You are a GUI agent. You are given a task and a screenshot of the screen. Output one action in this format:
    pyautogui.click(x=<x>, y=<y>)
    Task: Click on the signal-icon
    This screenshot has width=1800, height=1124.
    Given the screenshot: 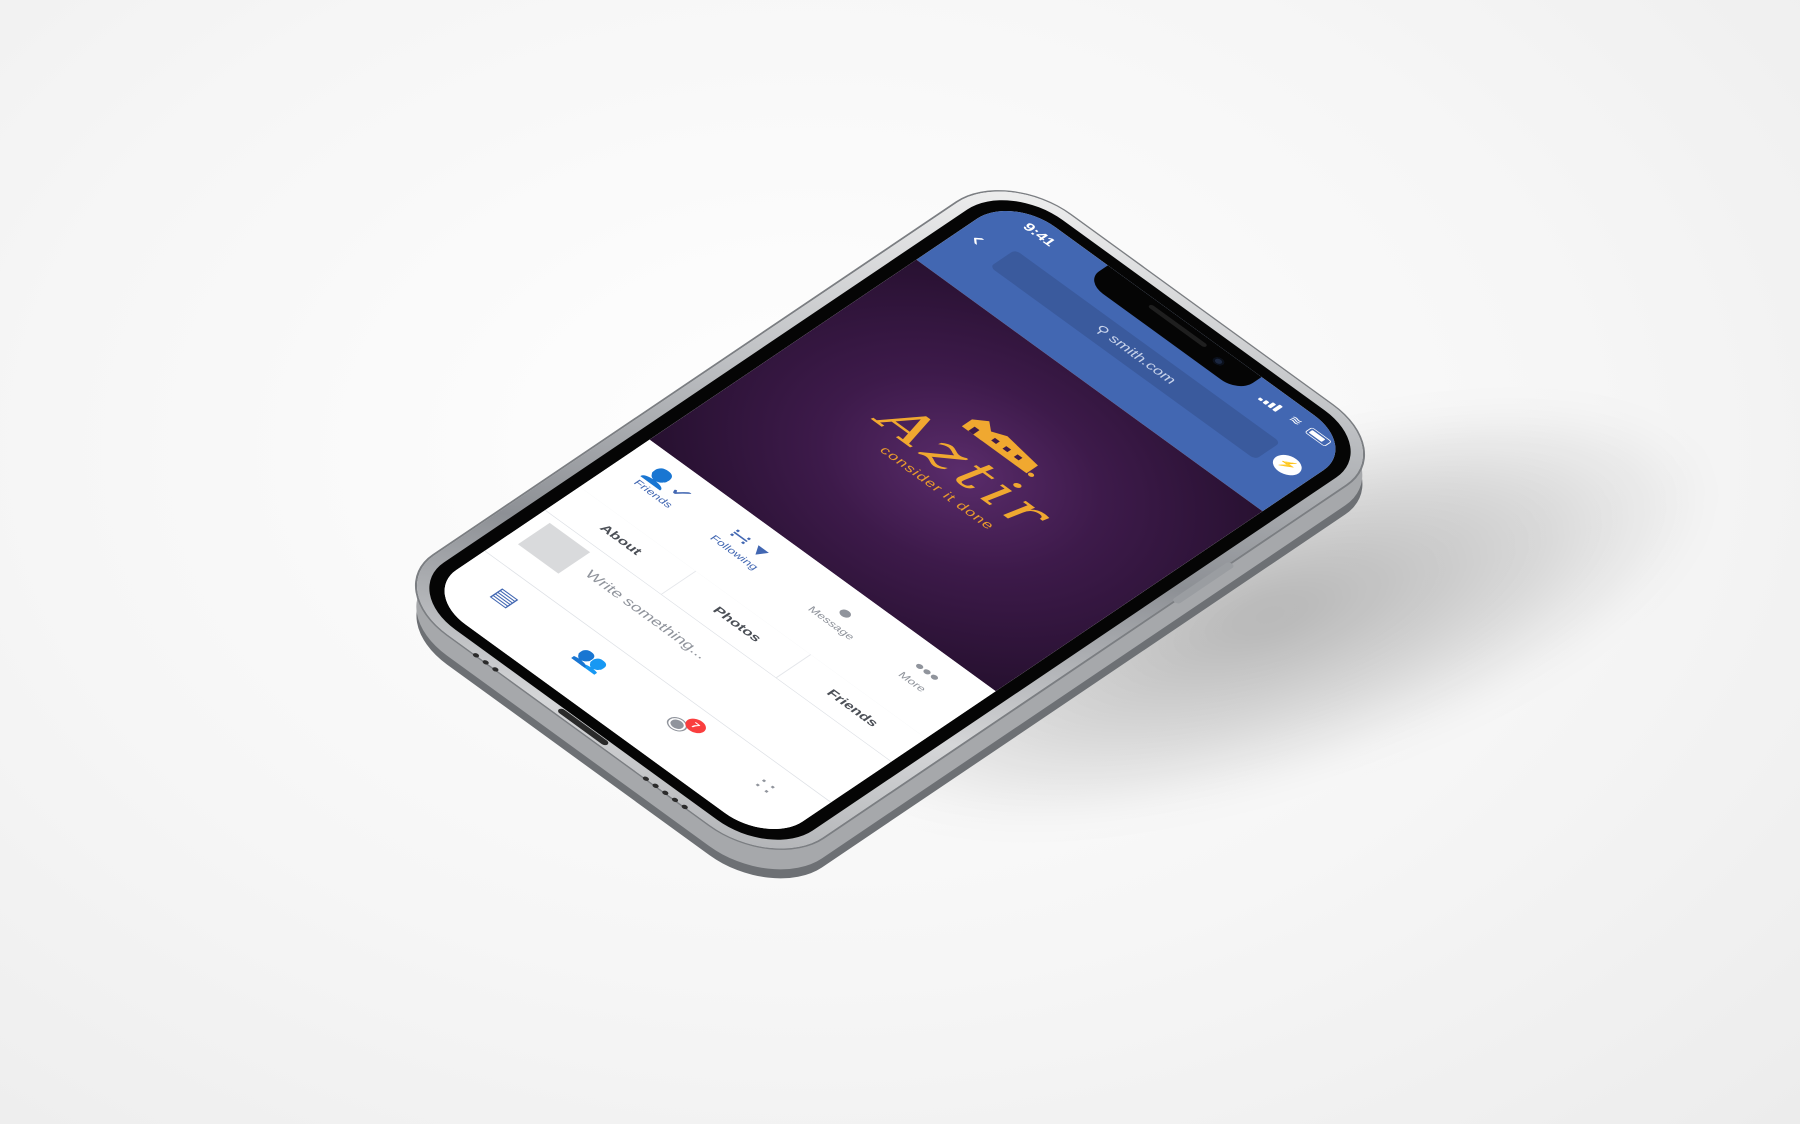 What is the action you would take?
    pyautogui.click(x=1270, y=403)
    